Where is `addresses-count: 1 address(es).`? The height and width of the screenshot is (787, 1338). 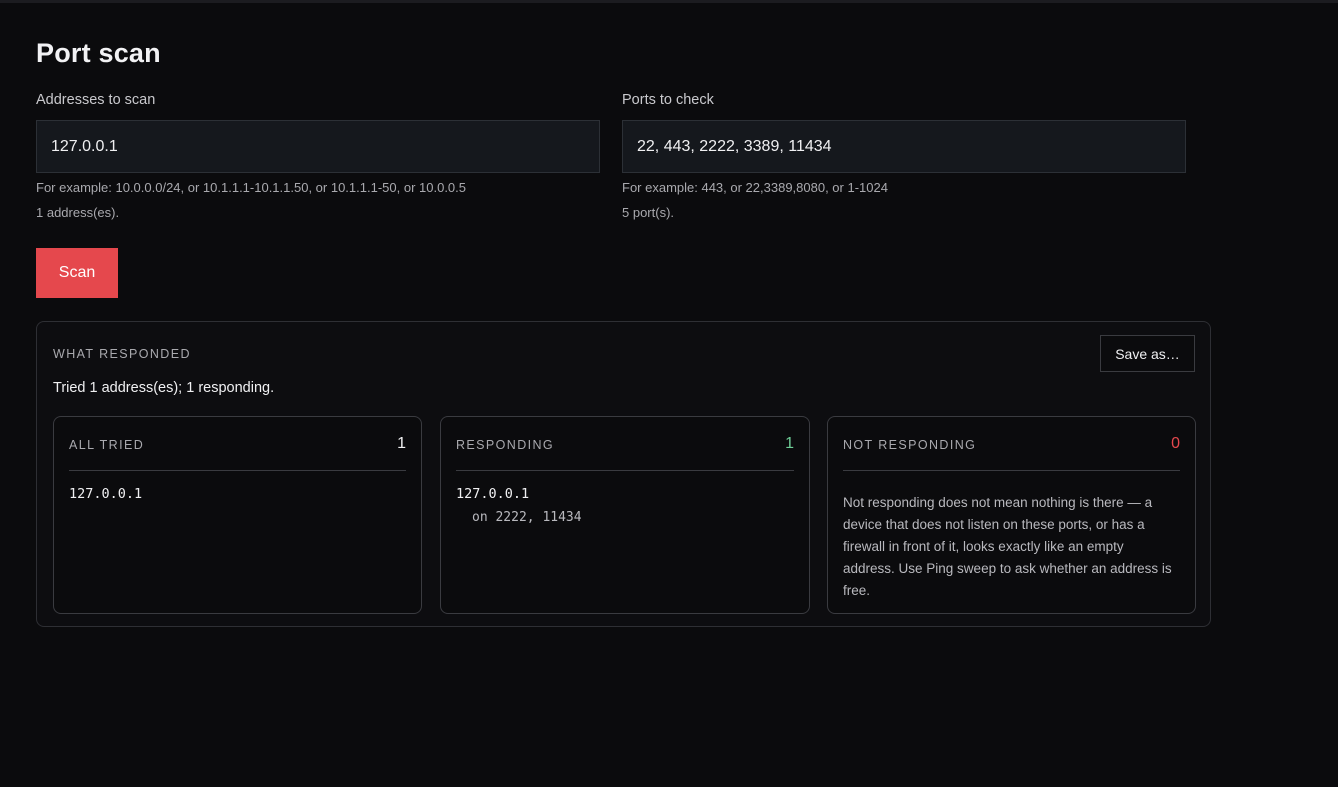
addresses-count: 1 address(es). is located at coordinates (78, 212).